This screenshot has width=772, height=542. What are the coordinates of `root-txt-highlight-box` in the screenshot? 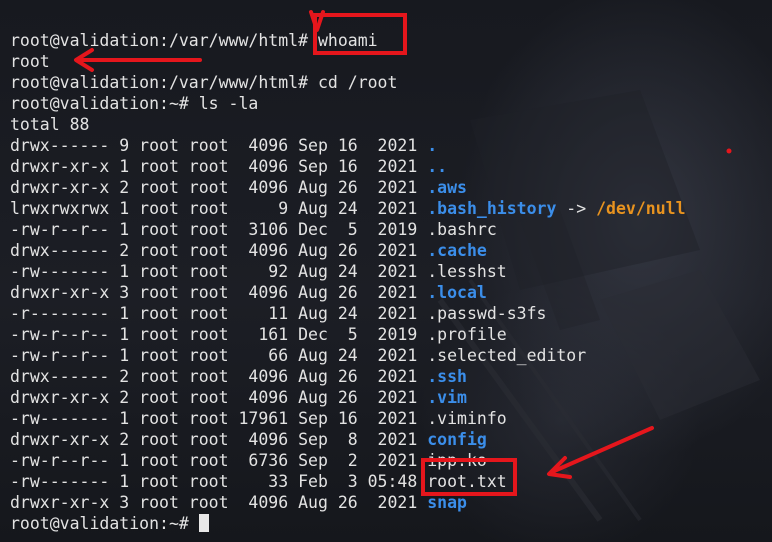 It's located at (469, 477).